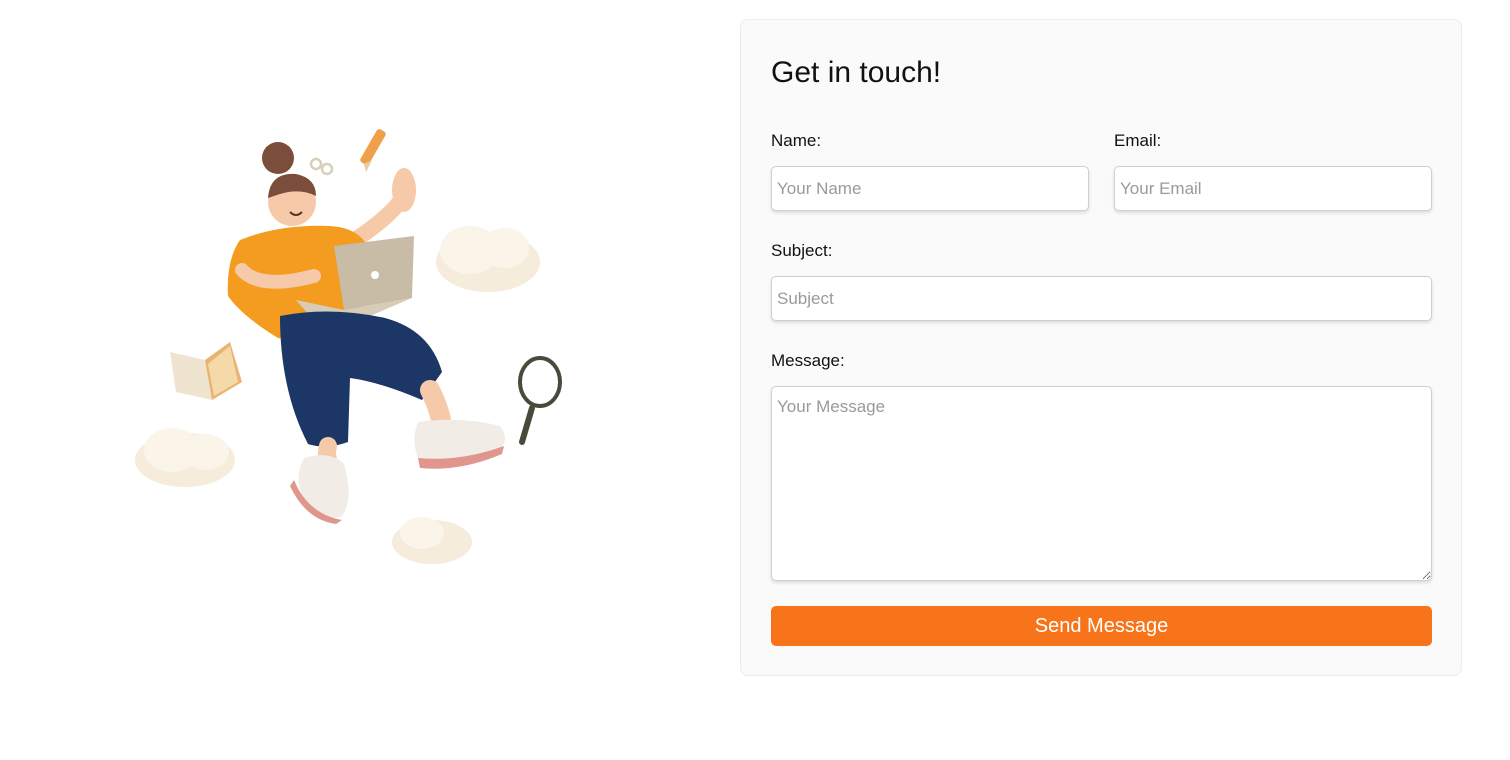 The width and height of the screenshot is (1510, 760). What do you see at coordinates (1273, 188) in the screenshot?
I see `email-input` at bounding box center [1273, 188].